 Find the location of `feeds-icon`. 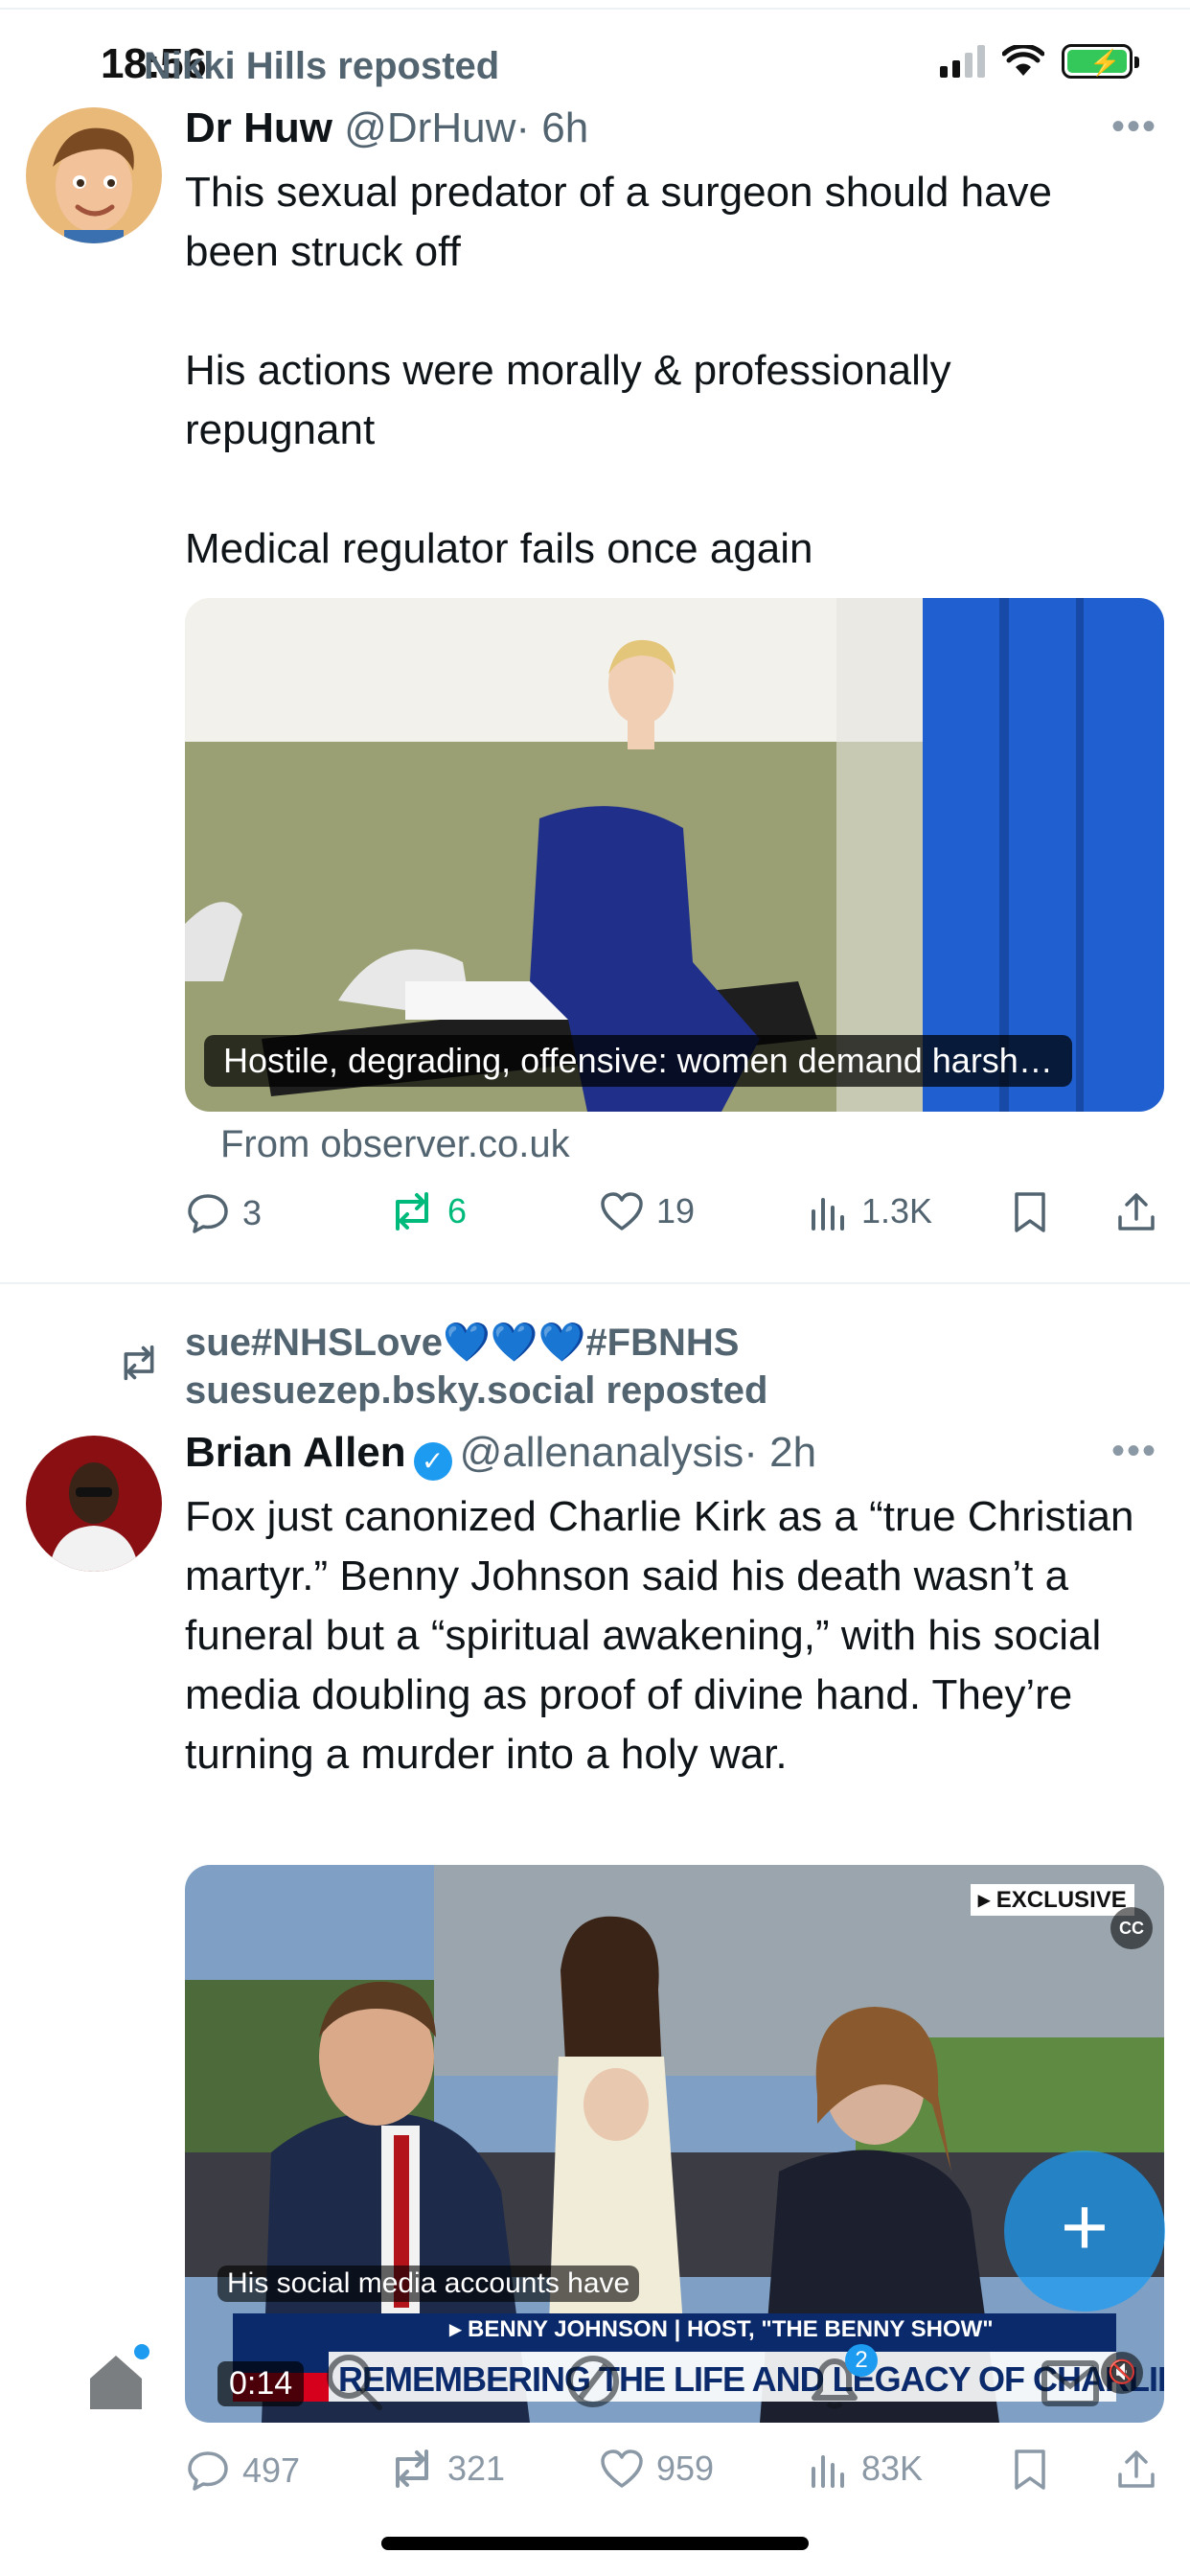

feeds-icon is located at coordinates (593, 2381).